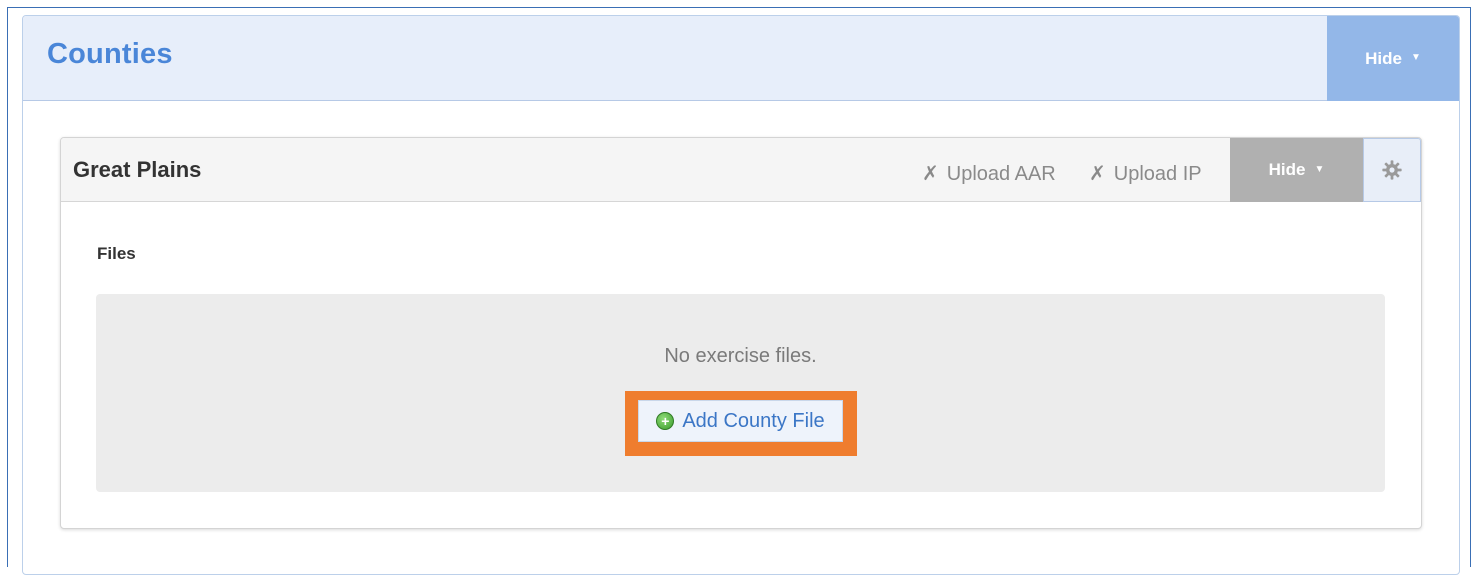  I want to click on counties-hide-button: Hide ▼, so click(1393, 58).